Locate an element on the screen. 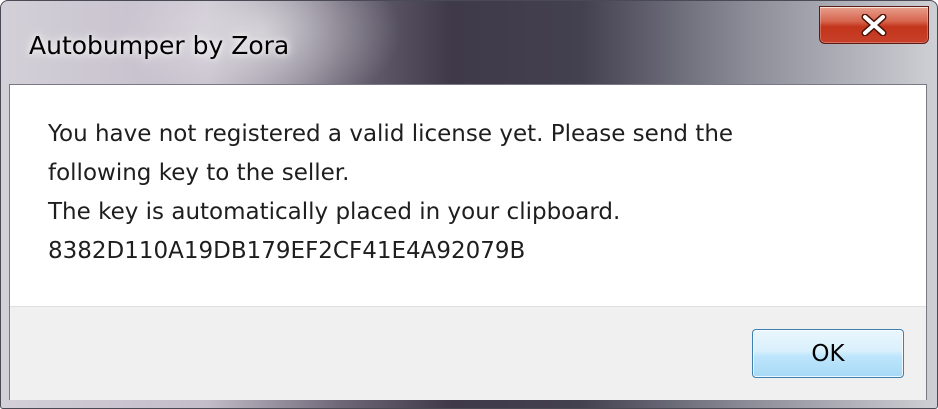 This screenshot has width=938, height=409. close-button is located at coordinates (874, 25).